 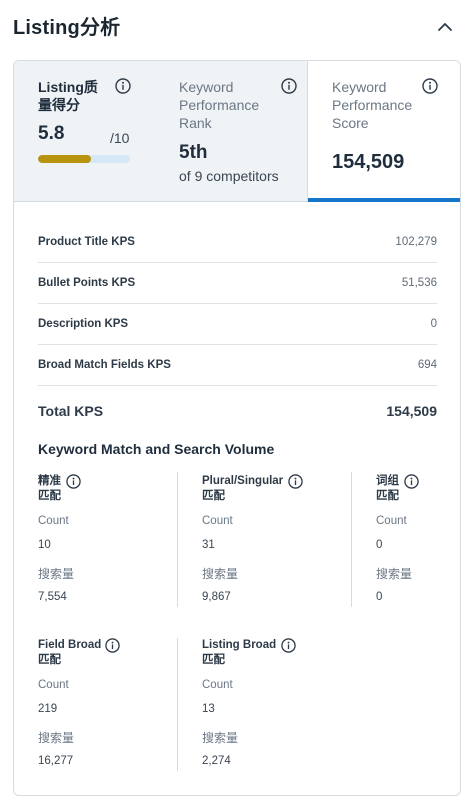 I want to click on rank-value: 5th, so click(x=193, y=152).